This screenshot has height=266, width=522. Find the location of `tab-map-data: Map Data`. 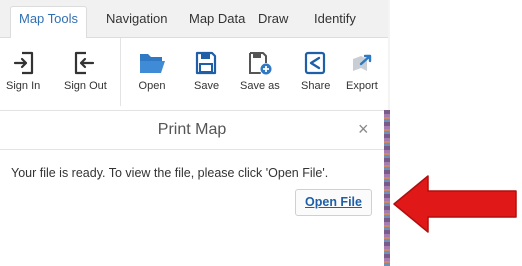

tab-map-data: Map Data is located at coordinates (217, 22).